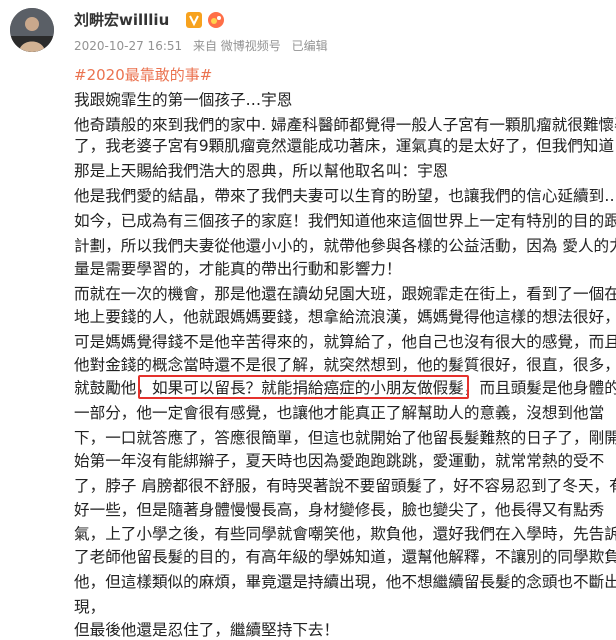  What do you see at coordinates (216, 20) in the screenshot?
I see `vip-badge-icon` at bounding box center [216, 20].